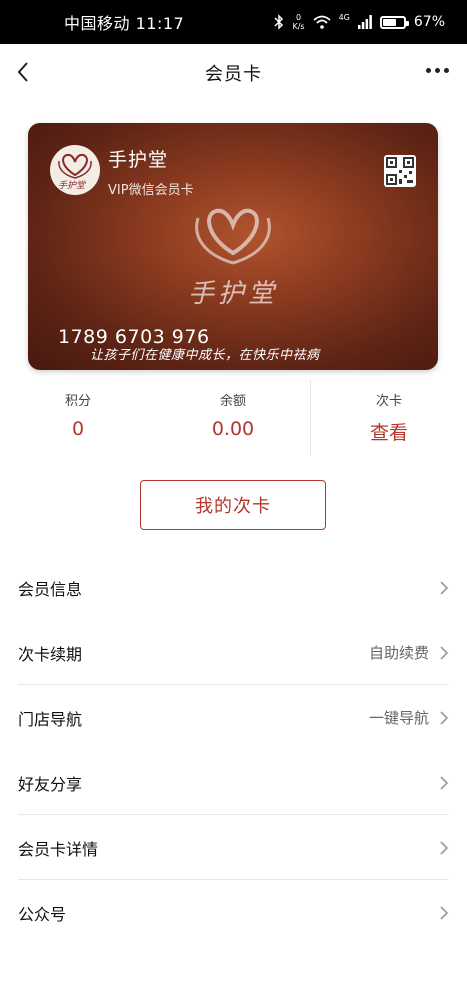 This screenshot has height=1000, width=467. Describe the element at coordinates (233, 782) in the screenshot. I see `menu-item-share-friends: 好友分享` at that location.